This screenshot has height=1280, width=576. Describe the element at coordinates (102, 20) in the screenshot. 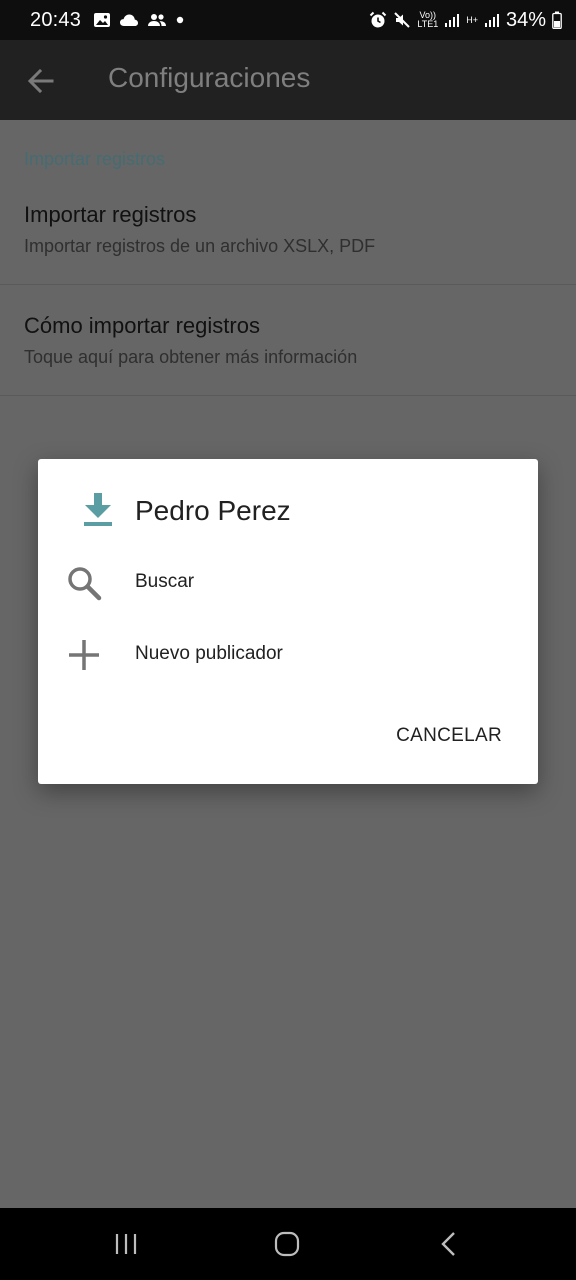

I see `image-icon` at that location.